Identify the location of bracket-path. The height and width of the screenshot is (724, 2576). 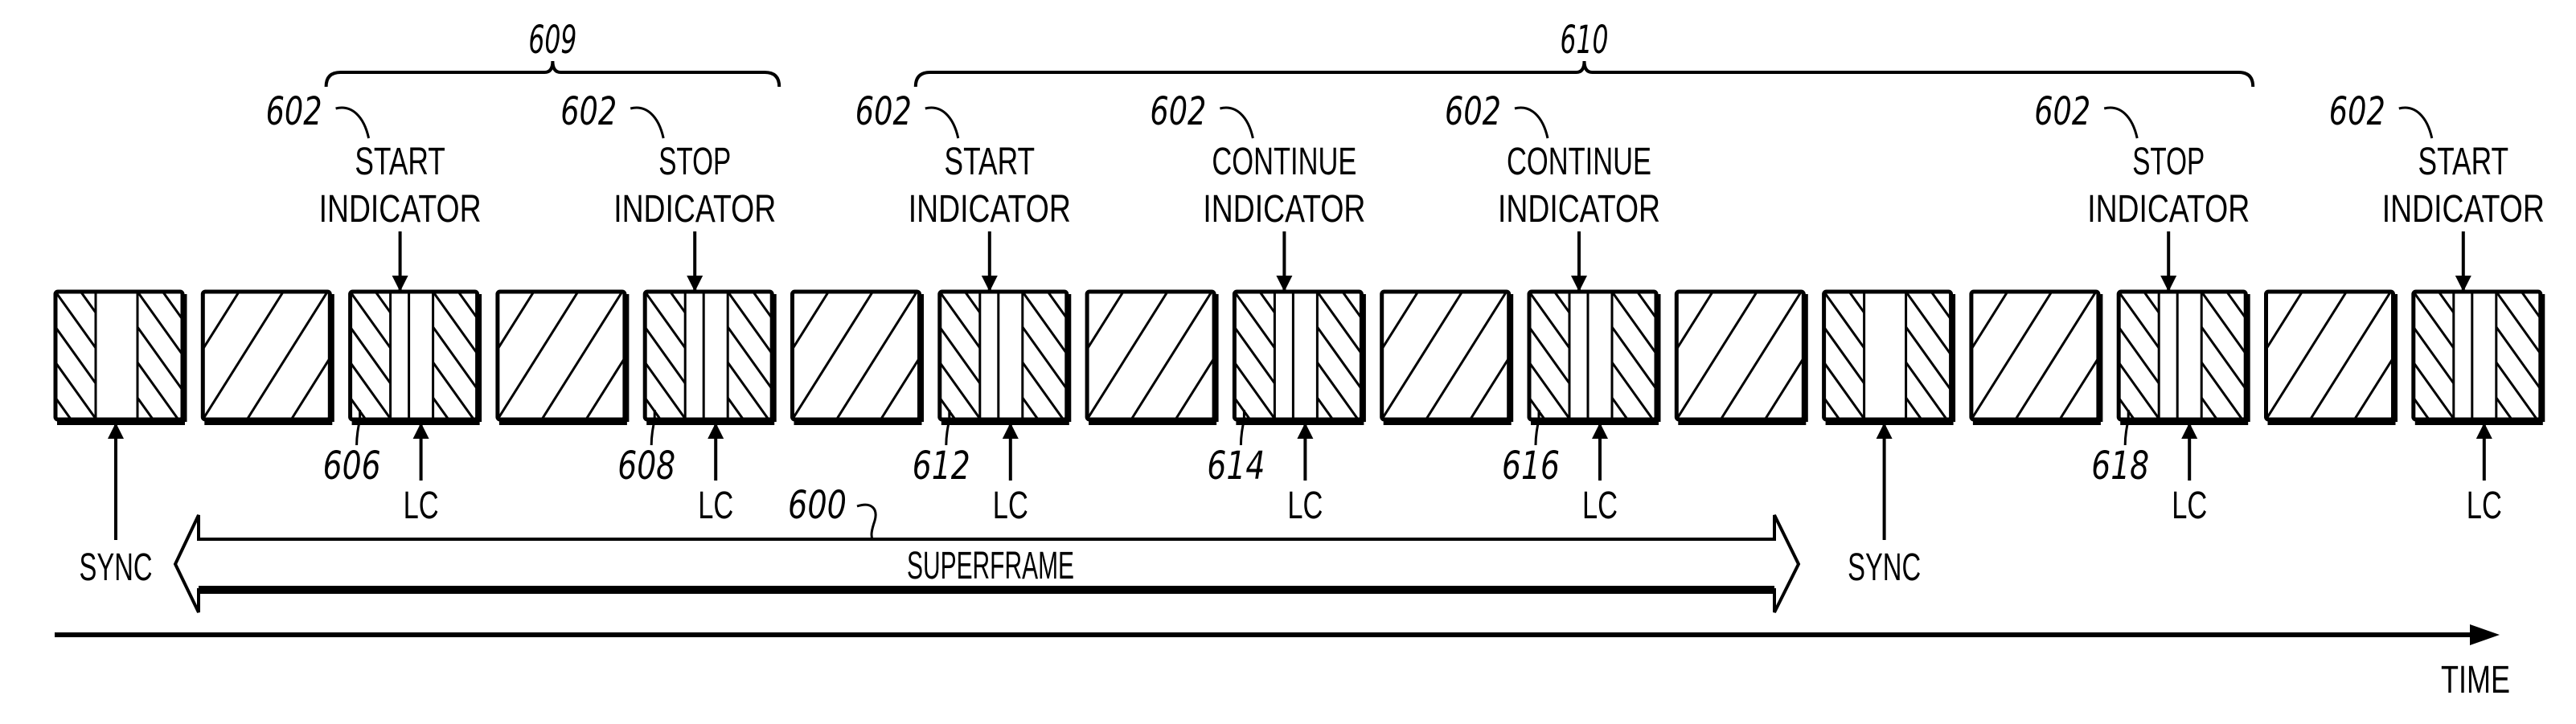
(1584, 74).